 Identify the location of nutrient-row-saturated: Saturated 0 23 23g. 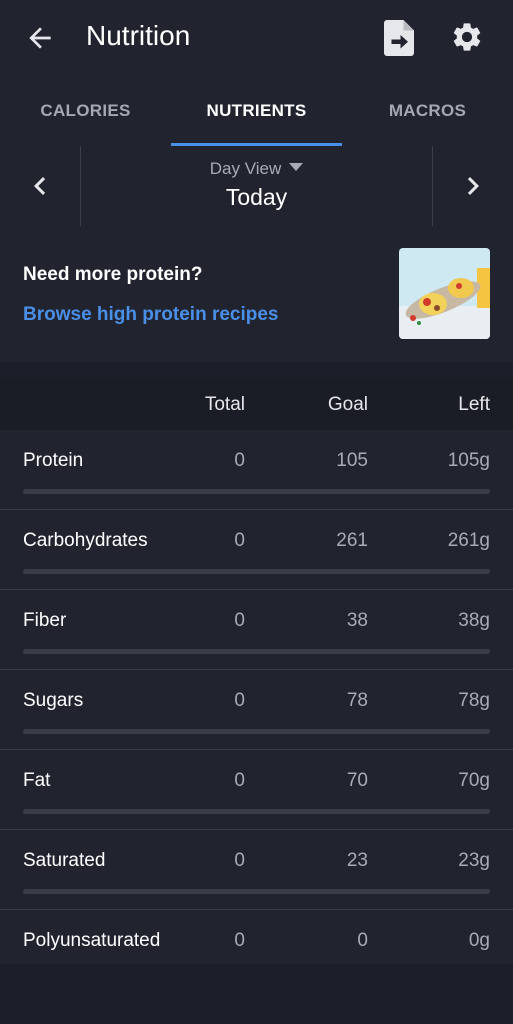
(256, 870).